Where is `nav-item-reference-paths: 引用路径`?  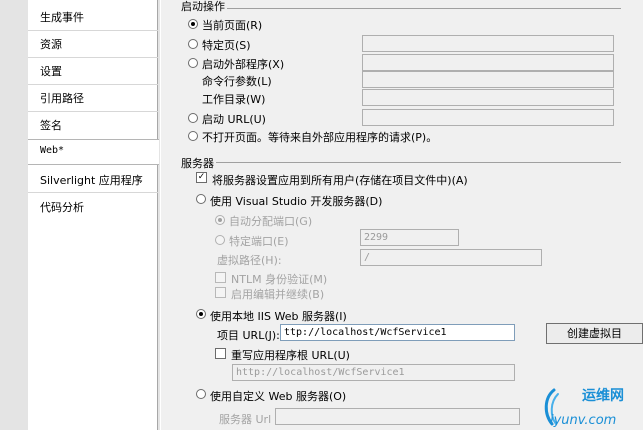
nav-item-reference-paths: 引用路径 is located at coordinates (62, 98).